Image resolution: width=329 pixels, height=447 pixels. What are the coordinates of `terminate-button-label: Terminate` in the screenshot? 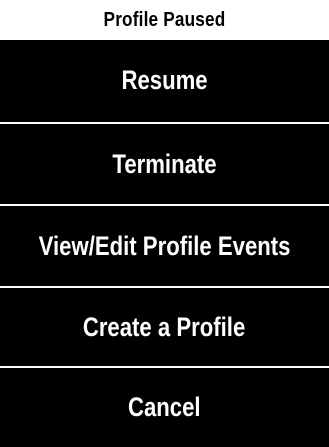 It's located at (164, 163).